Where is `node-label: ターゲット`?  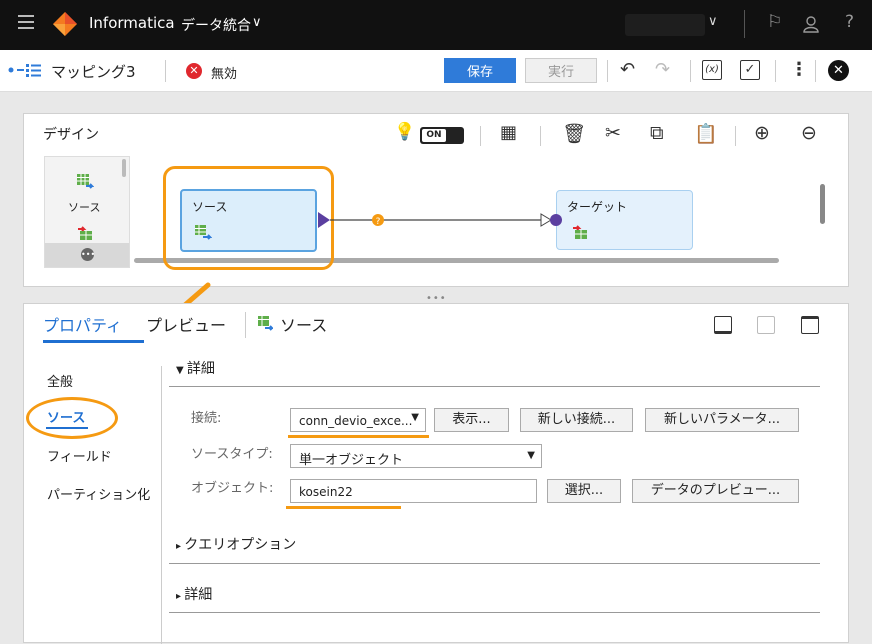 node-label: ターゲット is located at coordinates (597, 207).